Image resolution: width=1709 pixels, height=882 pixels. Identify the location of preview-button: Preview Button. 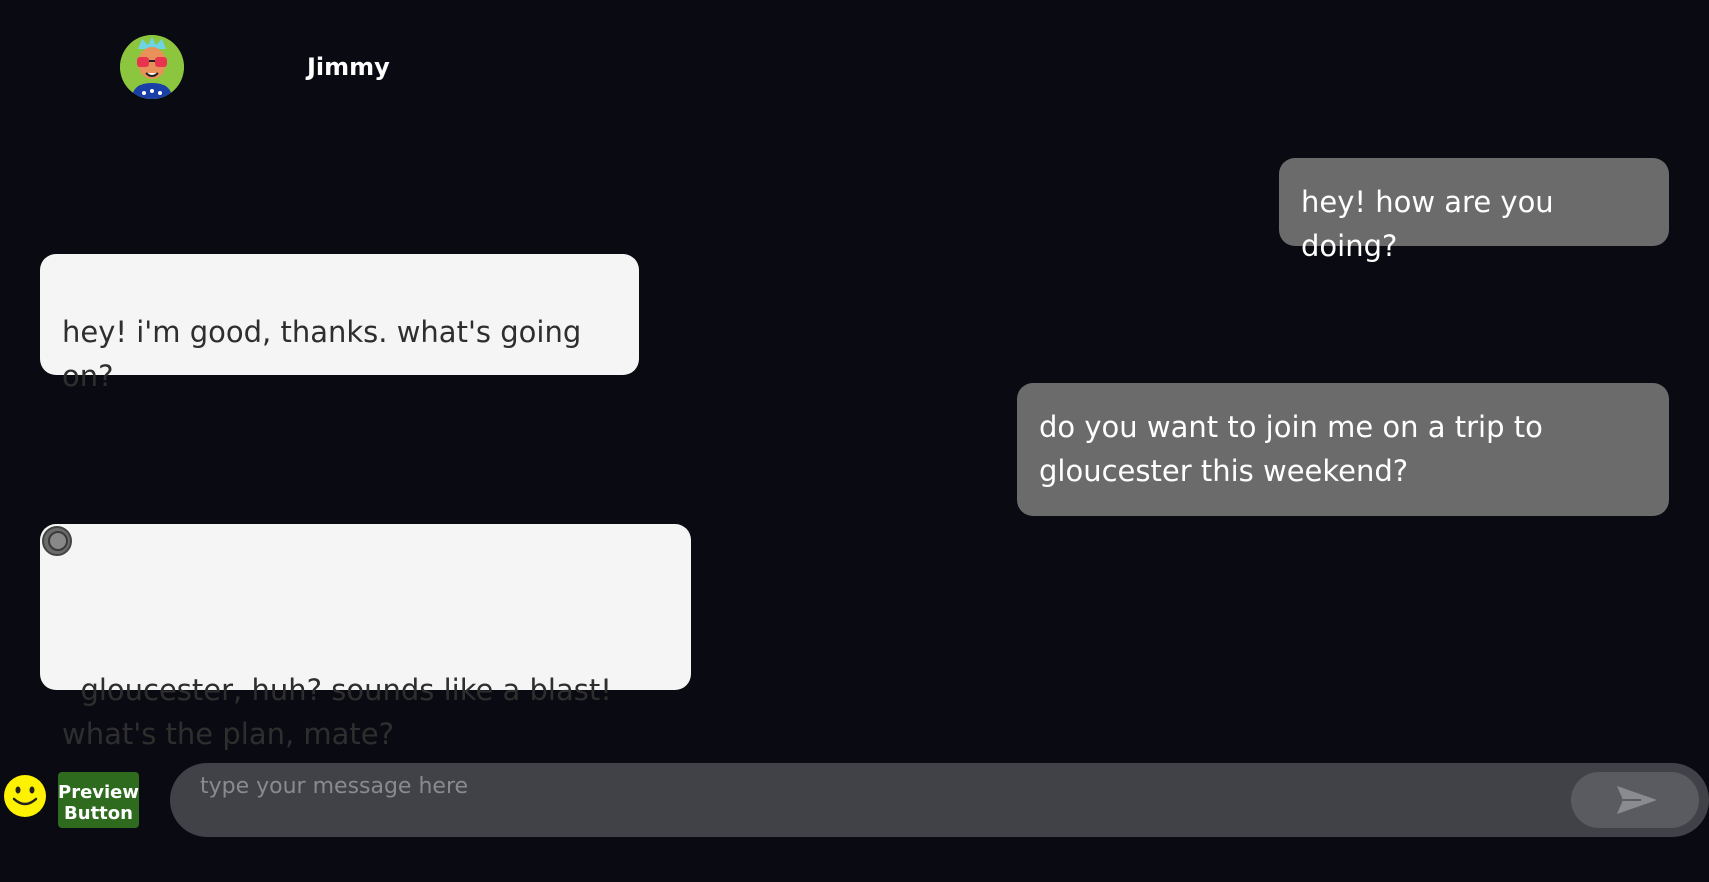
(98, 800).